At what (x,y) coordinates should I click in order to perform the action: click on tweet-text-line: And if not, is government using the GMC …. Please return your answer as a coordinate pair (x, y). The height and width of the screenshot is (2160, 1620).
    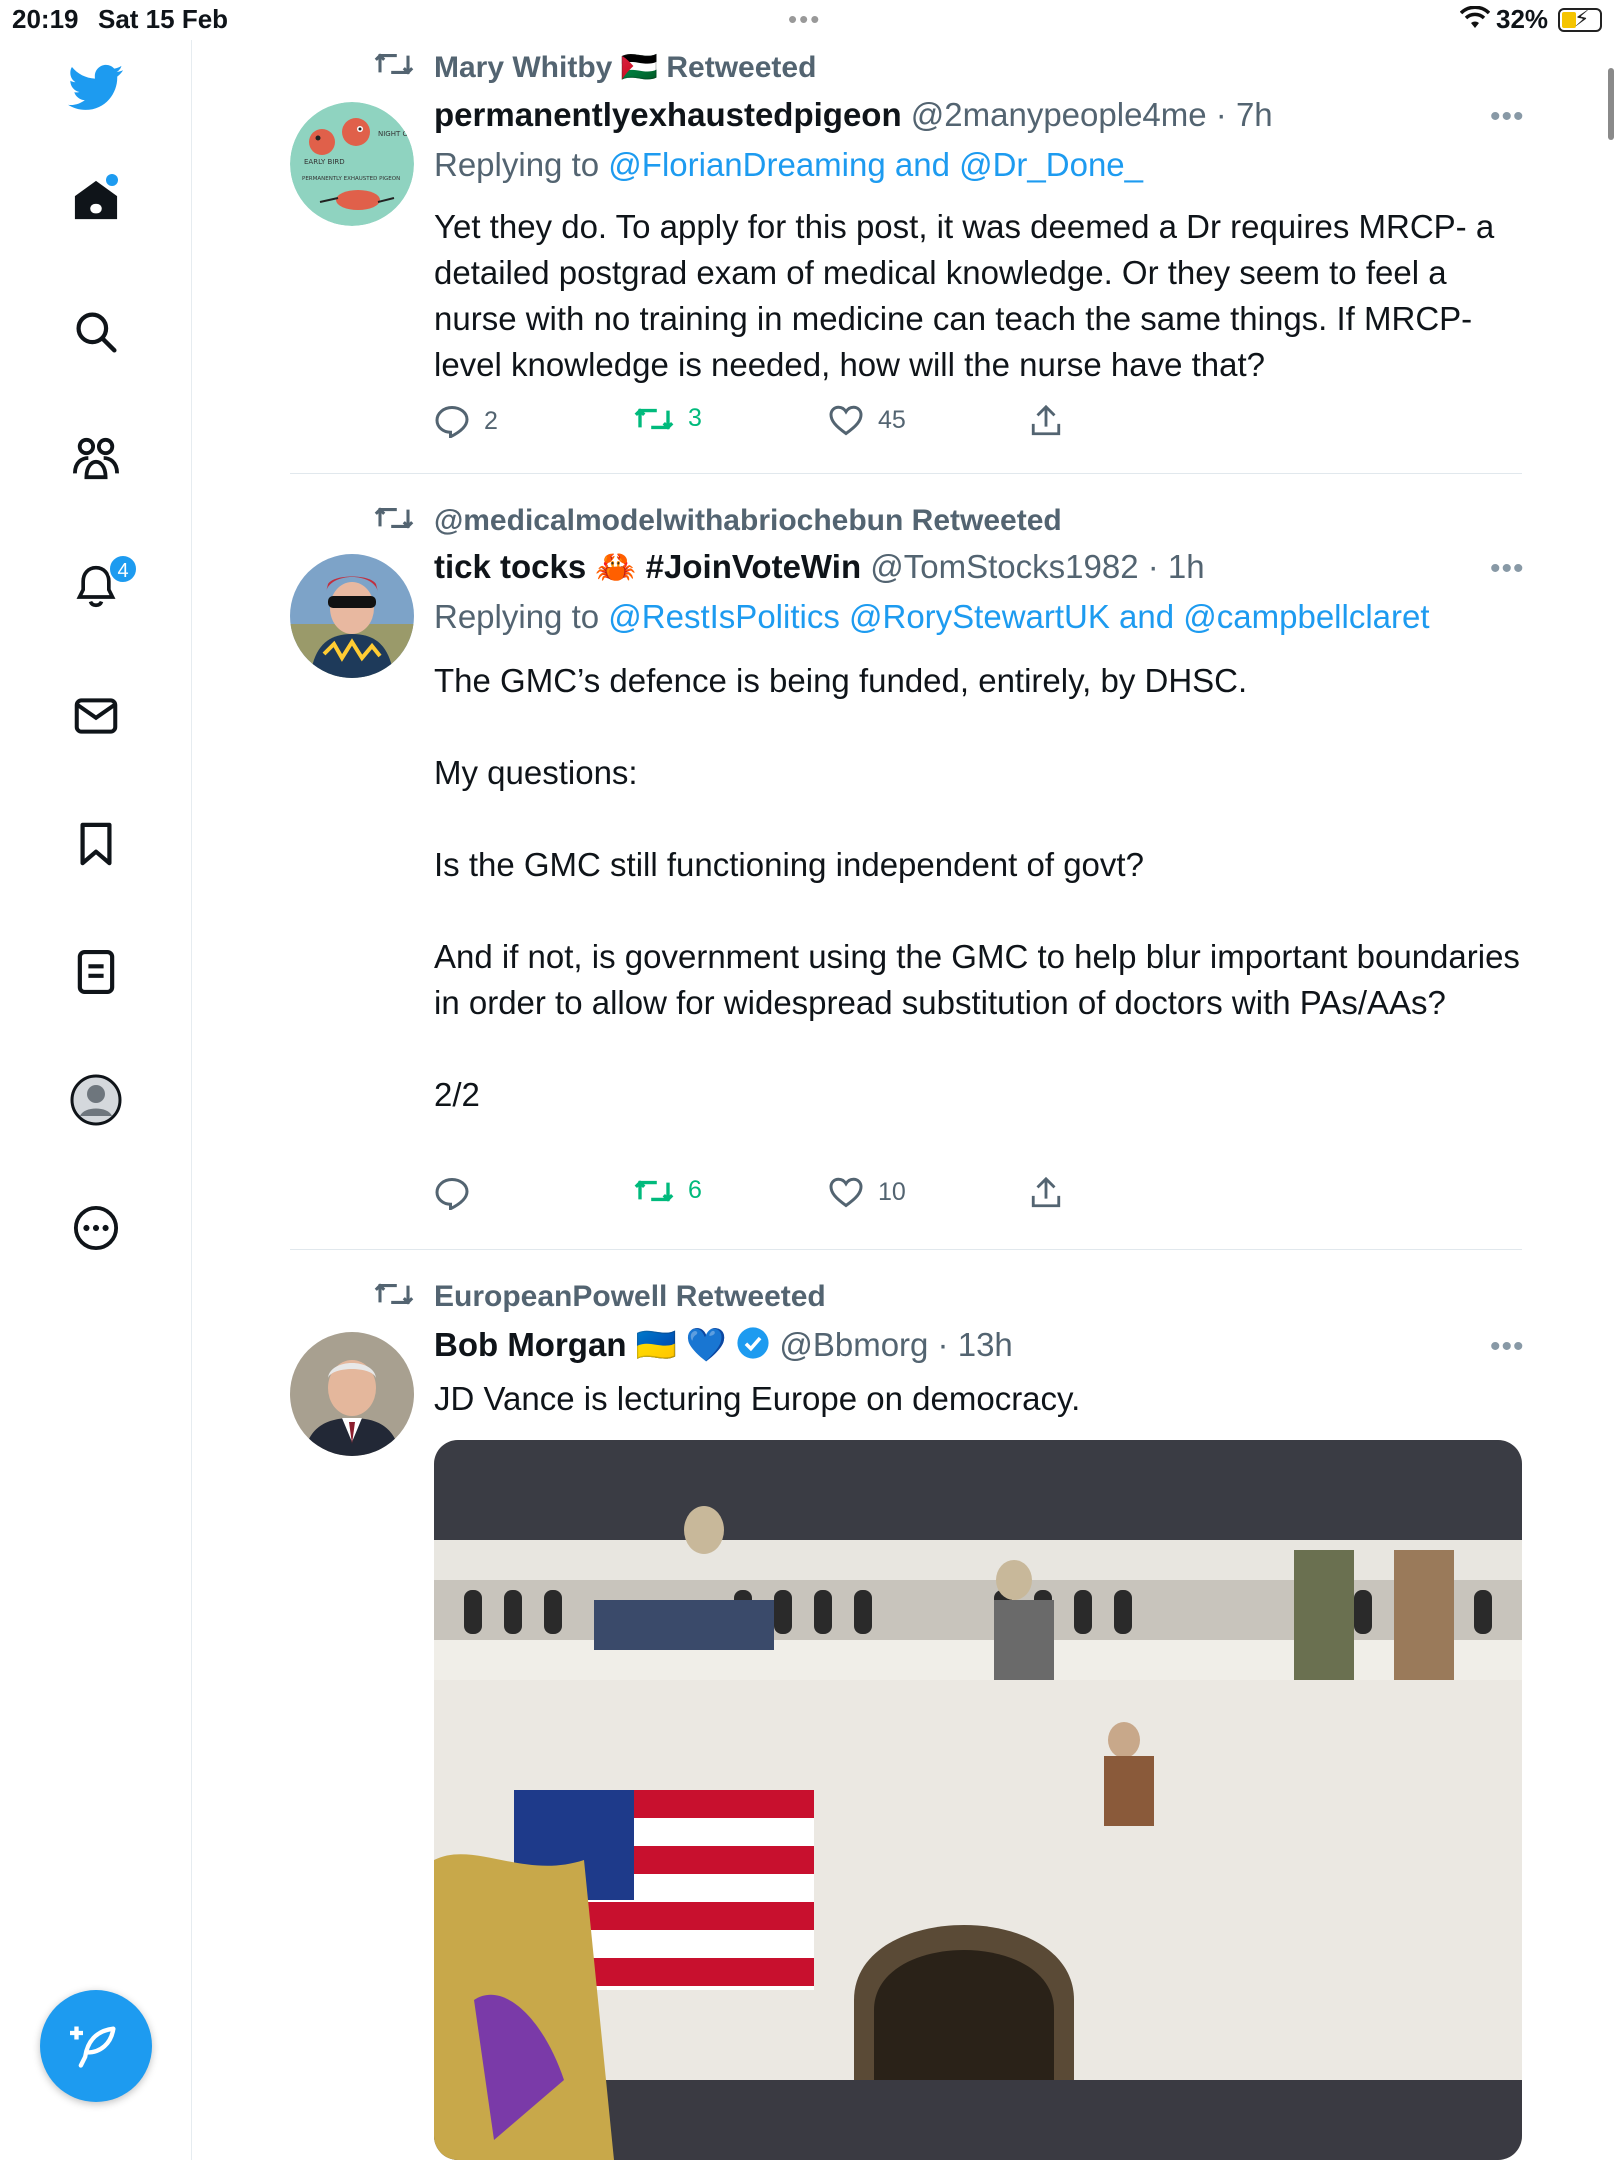
    Looking at the image, I should click on (977, 979).